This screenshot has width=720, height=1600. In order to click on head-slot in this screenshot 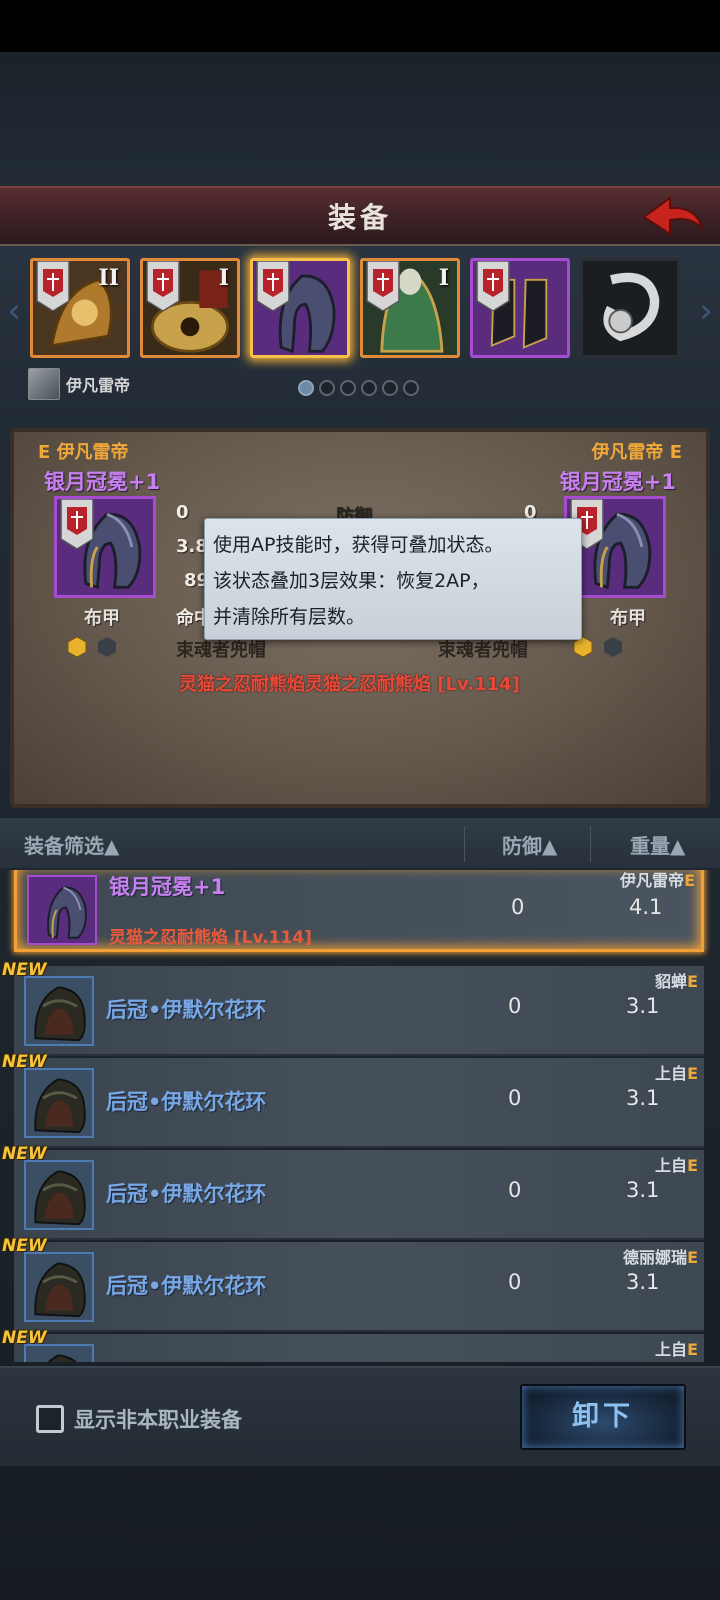, I will do `click(300, 308)`.